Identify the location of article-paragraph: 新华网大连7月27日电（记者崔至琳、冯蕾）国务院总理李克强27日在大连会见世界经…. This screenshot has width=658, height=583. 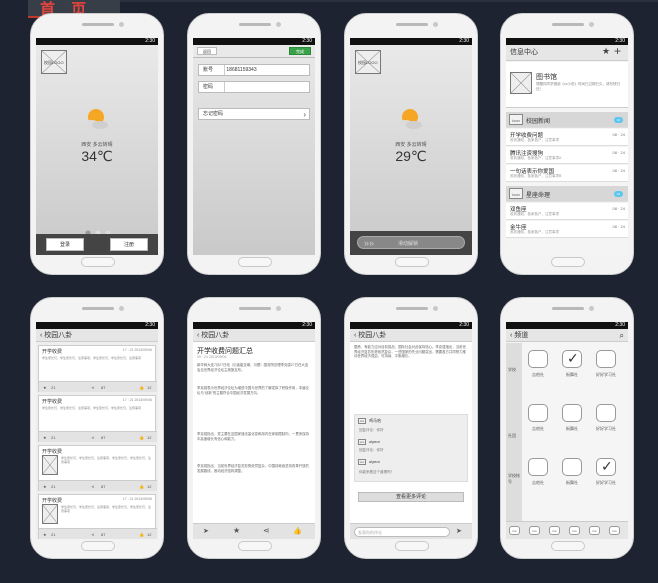
(253, 367).